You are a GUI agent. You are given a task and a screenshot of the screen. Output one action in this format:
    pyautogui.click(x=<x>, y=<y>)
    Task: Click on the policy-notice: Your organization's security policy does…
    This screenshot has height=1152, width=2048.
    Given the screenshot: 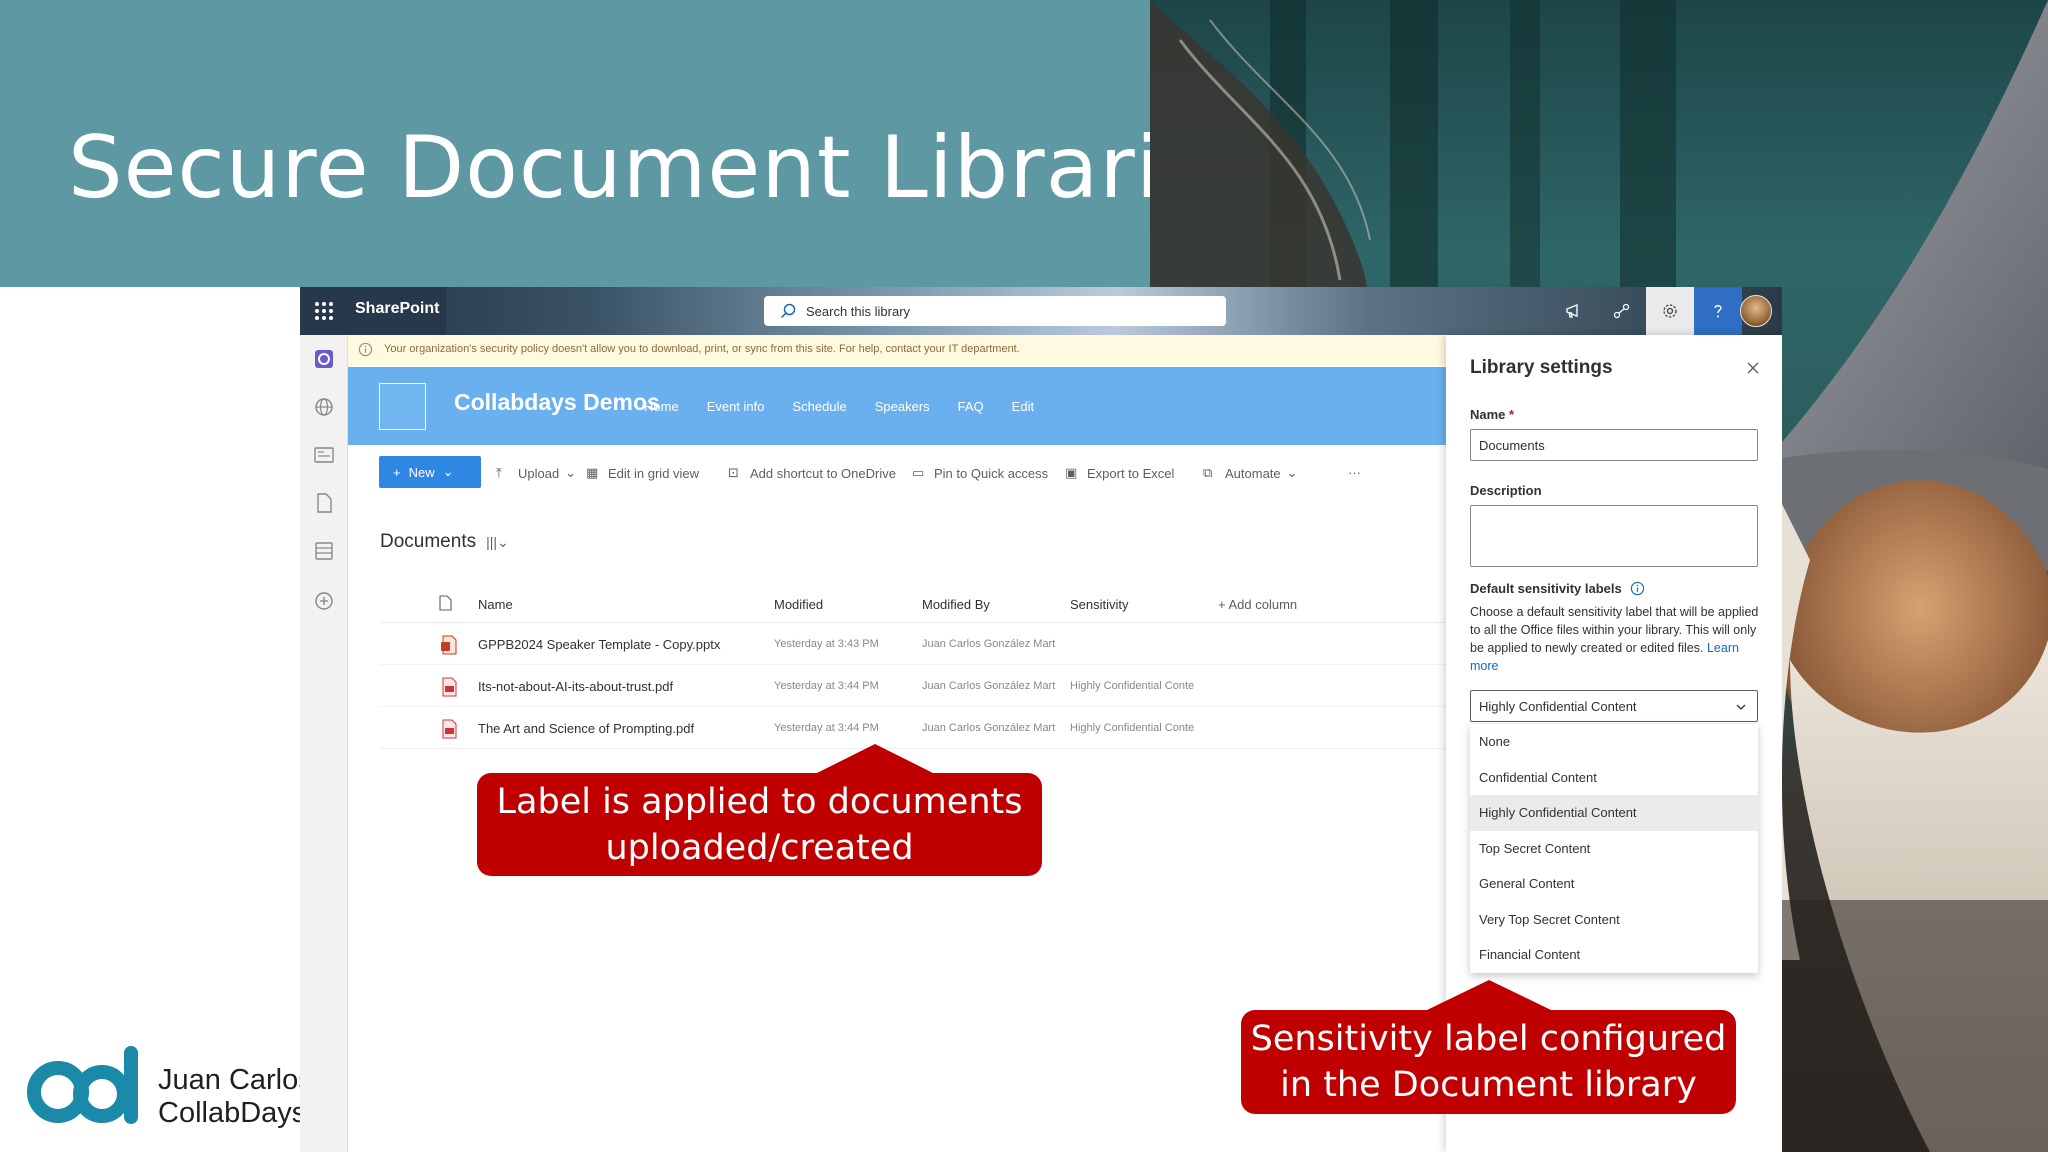 What is the action you would take?
    pyautogui.click(x=897, y=350)
    